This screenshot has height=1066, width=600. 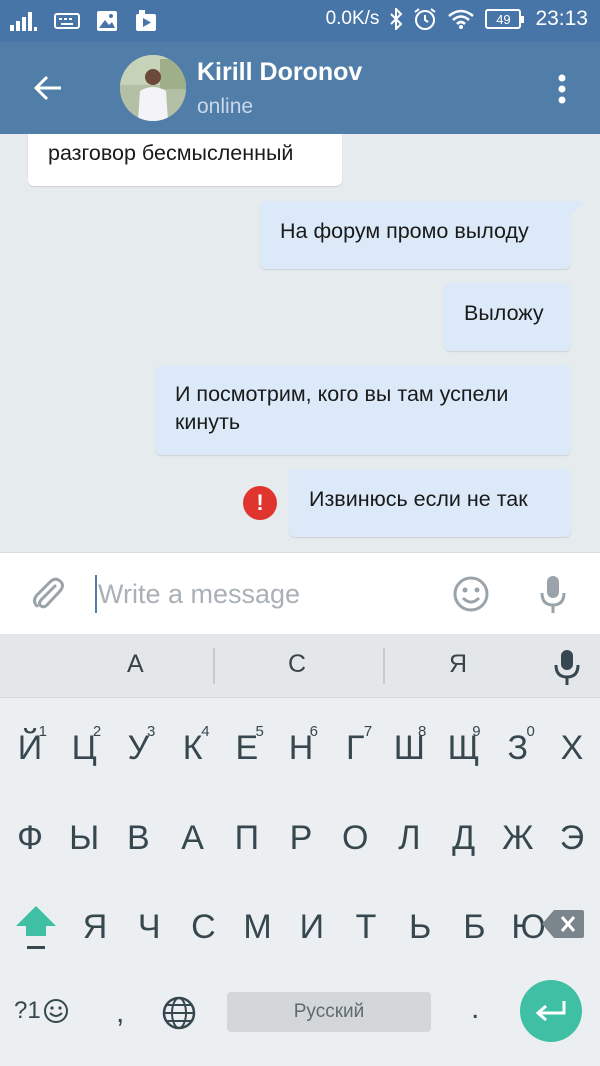 I want to click on symbols-label: ?1, so click(x=27, y=1010).